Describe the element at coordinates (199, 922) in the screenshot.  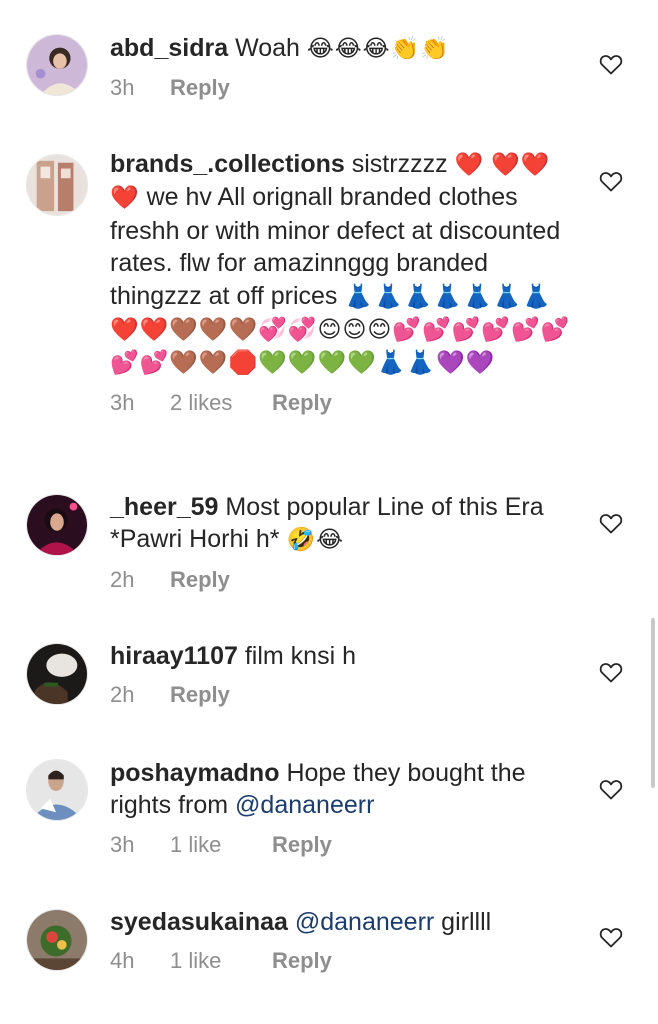
I see `comment-username: syedasukainaa` at that location.